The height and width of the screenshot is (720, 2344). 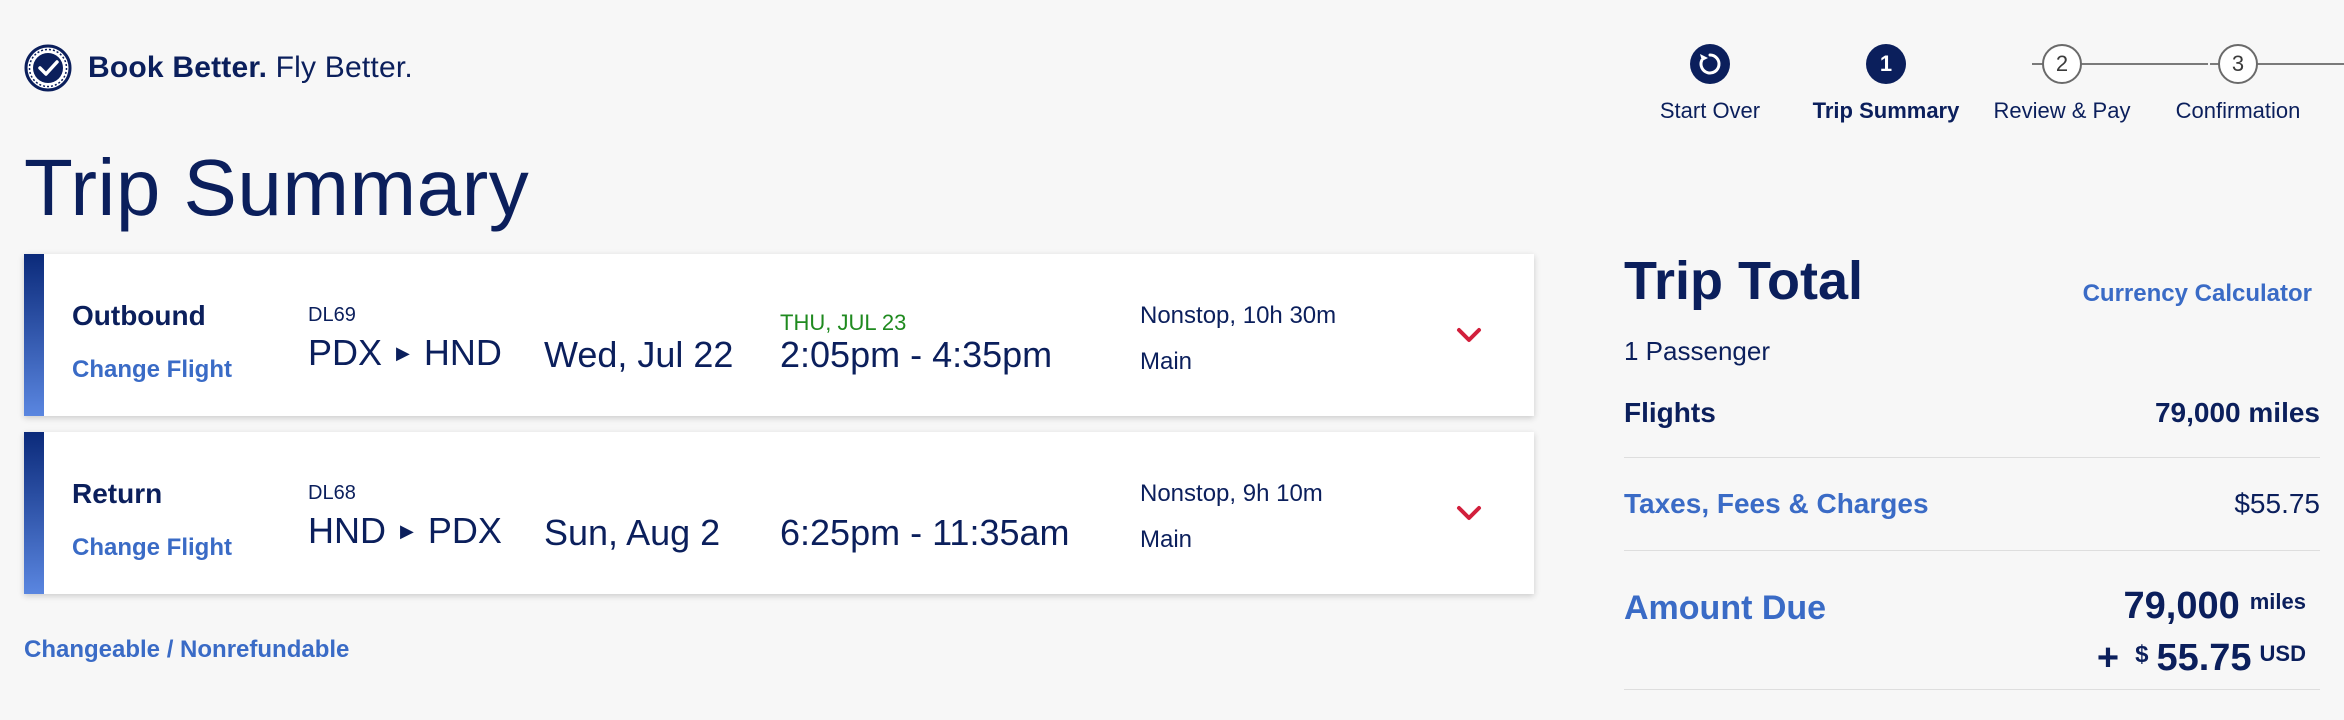 I want to click on destination-code: PDX, so click(x=464, y=530).